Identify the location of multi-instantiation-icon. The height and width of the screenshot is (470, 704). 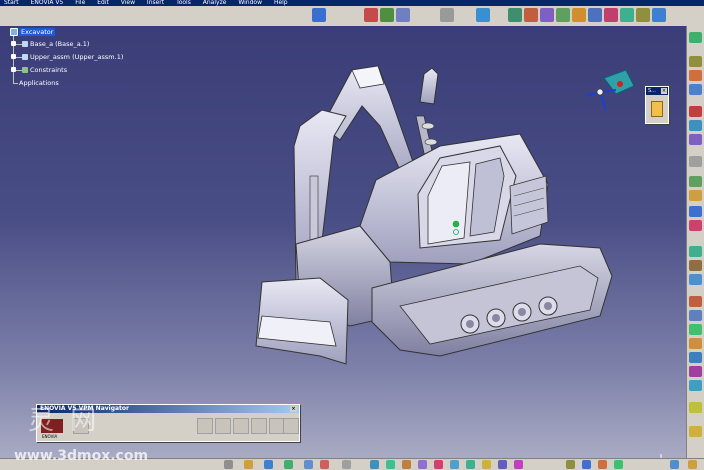
(695, 211).